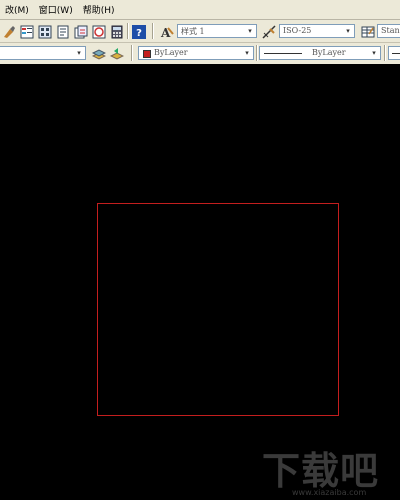 The height and width of the screenshot is (500, 400). I want to click on table-style-combo: Stan, so click(388, 31).